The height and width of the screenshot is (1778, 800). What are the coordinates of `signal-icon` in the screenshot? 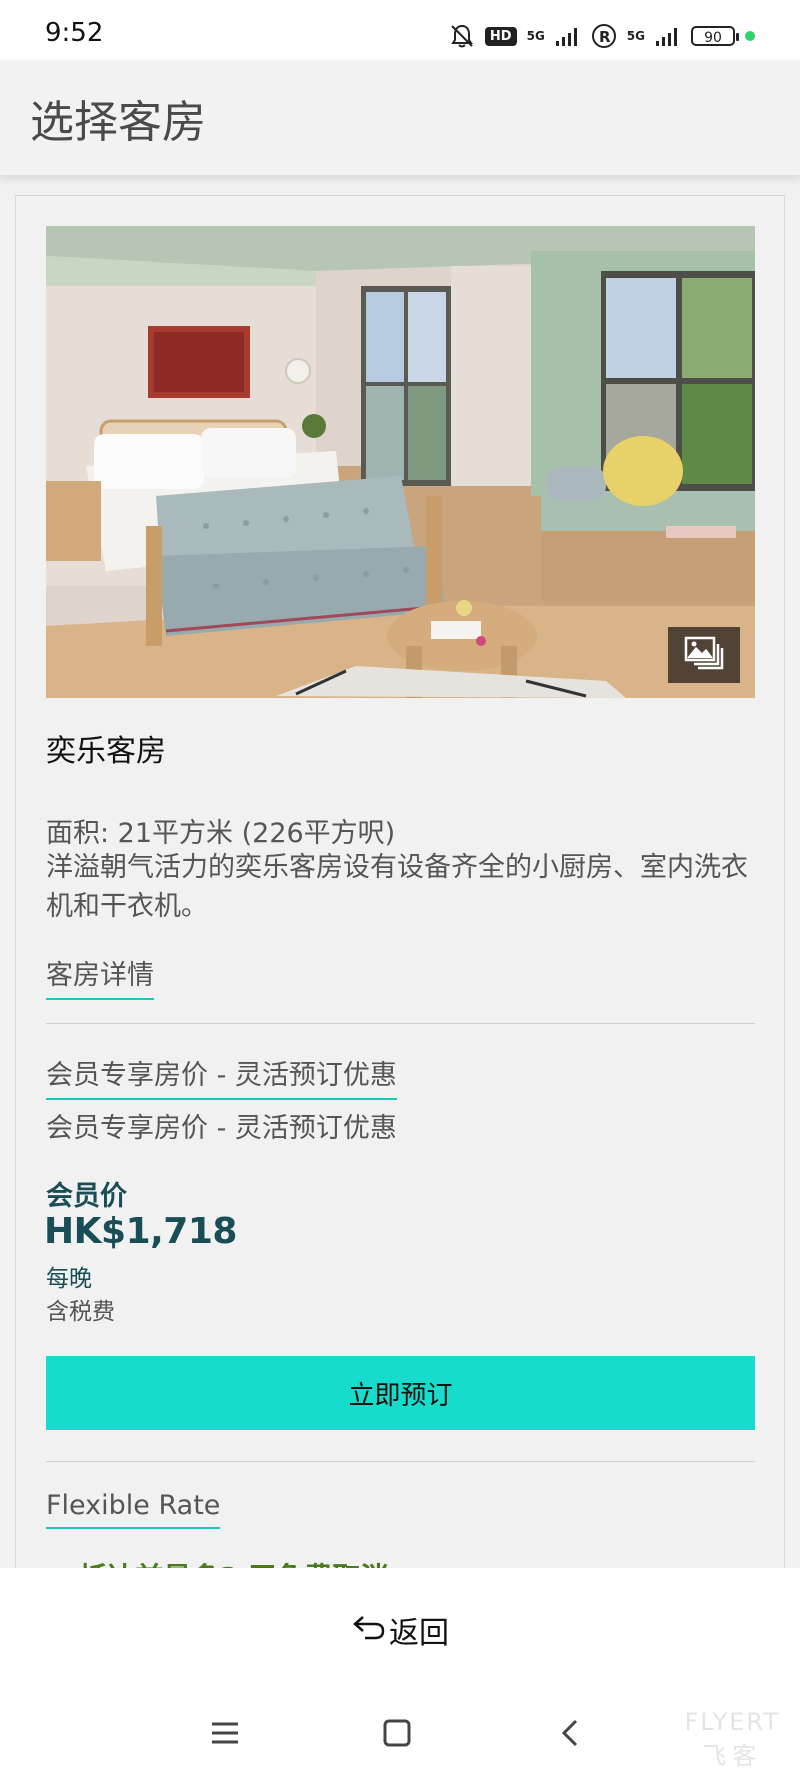 It's located at (568, 36).